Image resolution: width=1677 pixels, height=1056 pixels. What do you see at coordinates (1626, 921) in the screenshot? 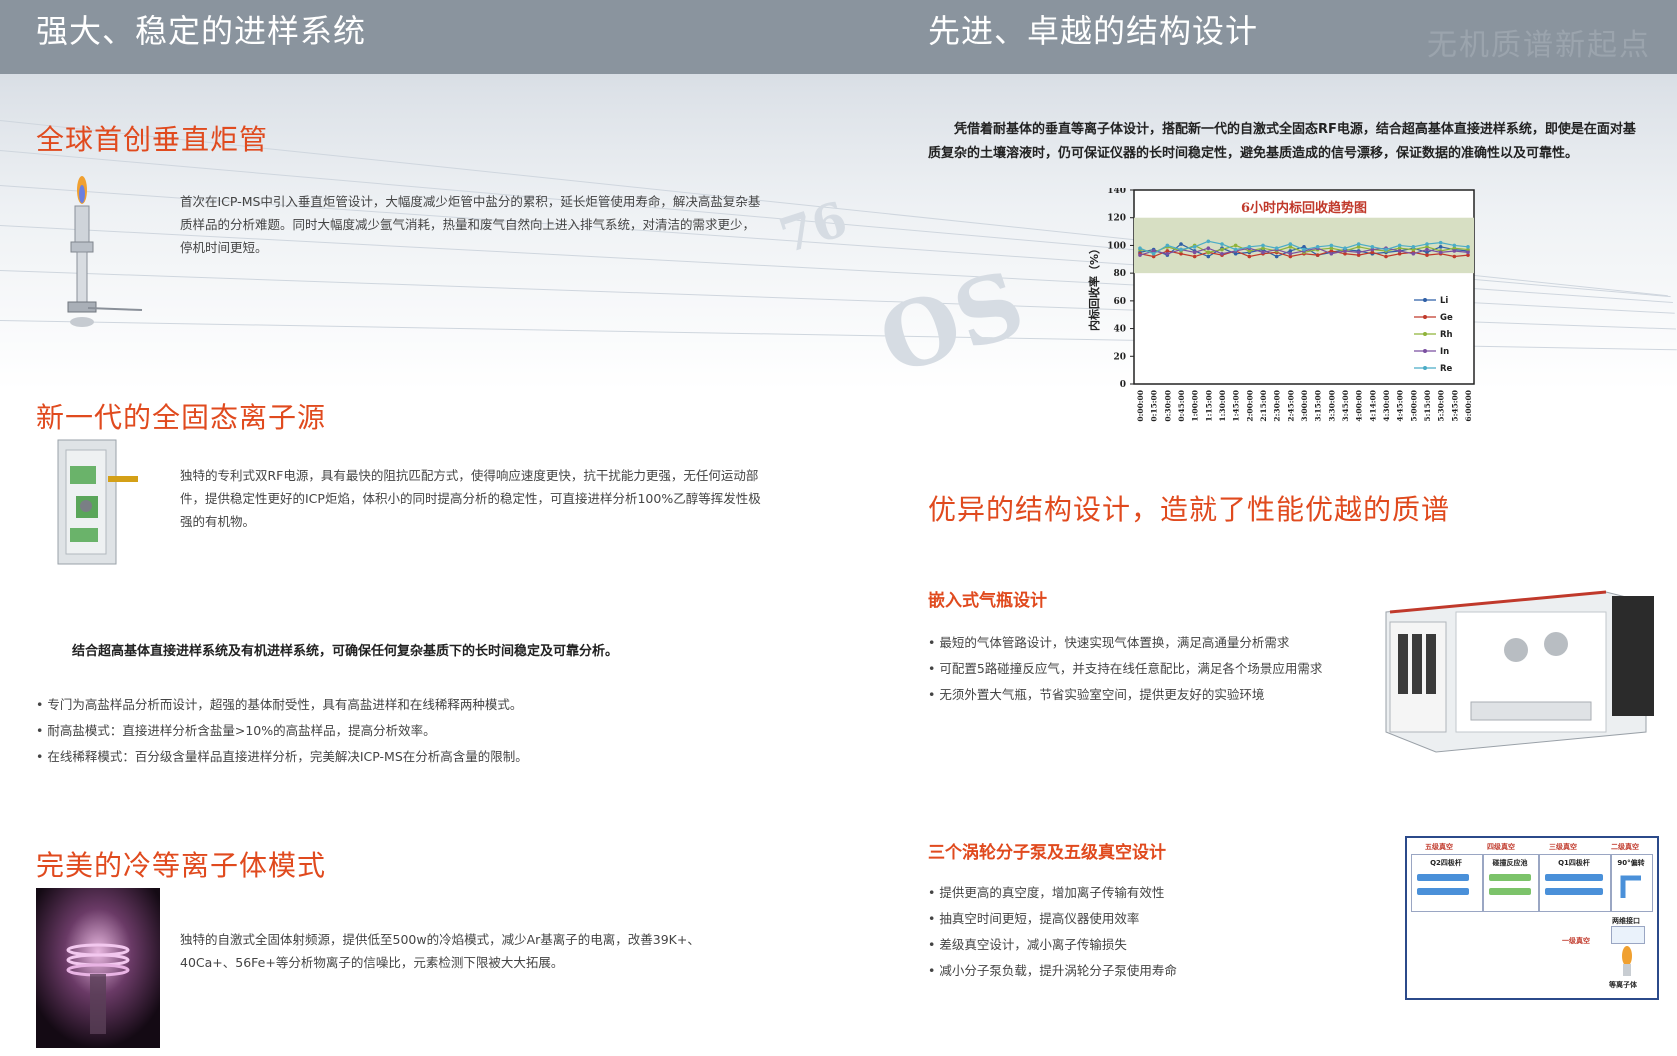
I see `interface-label: 两维接口` at bounding box center [1626, 921].